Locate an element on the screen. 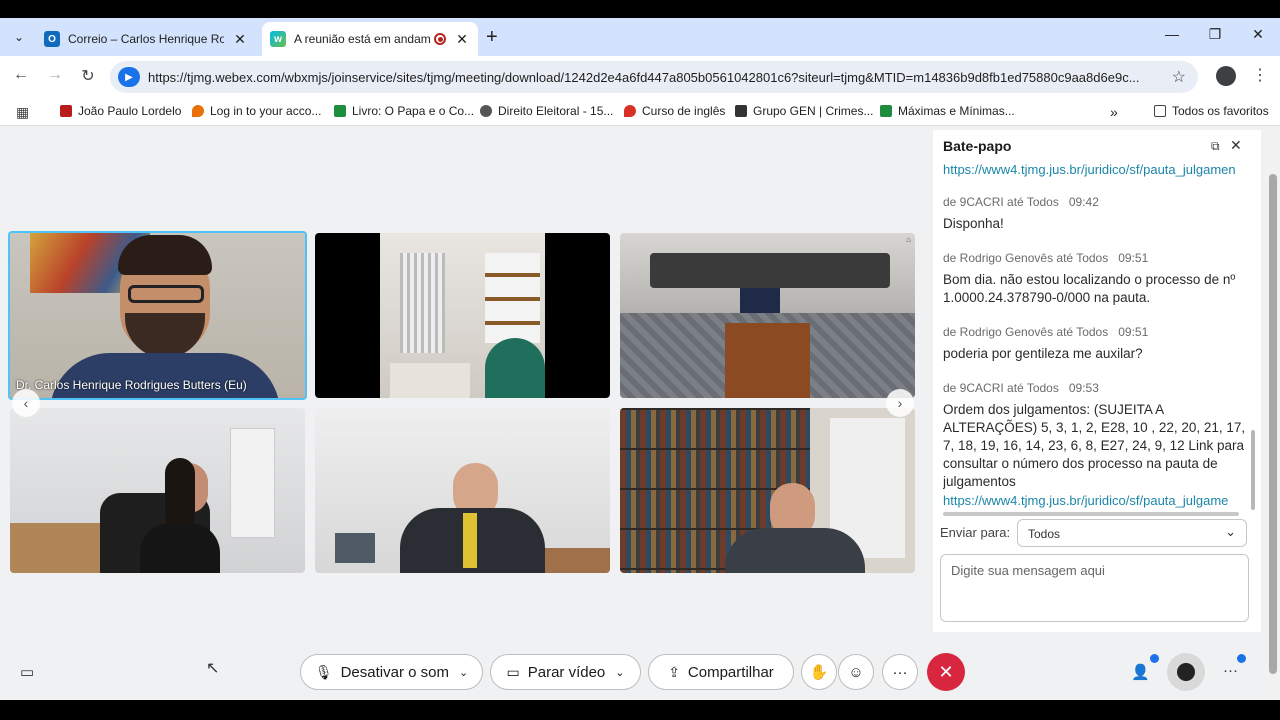 This screenshot has width=1280, height=720. camera-site-icon: ▶ is located at coordinates (129, 77).